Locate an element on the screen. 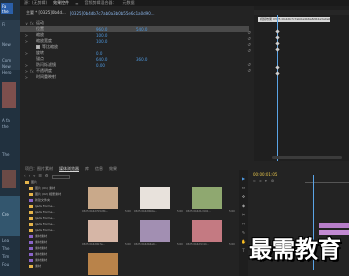  effect-value-secondary: 540.0 is located at coordinates (141, 29).